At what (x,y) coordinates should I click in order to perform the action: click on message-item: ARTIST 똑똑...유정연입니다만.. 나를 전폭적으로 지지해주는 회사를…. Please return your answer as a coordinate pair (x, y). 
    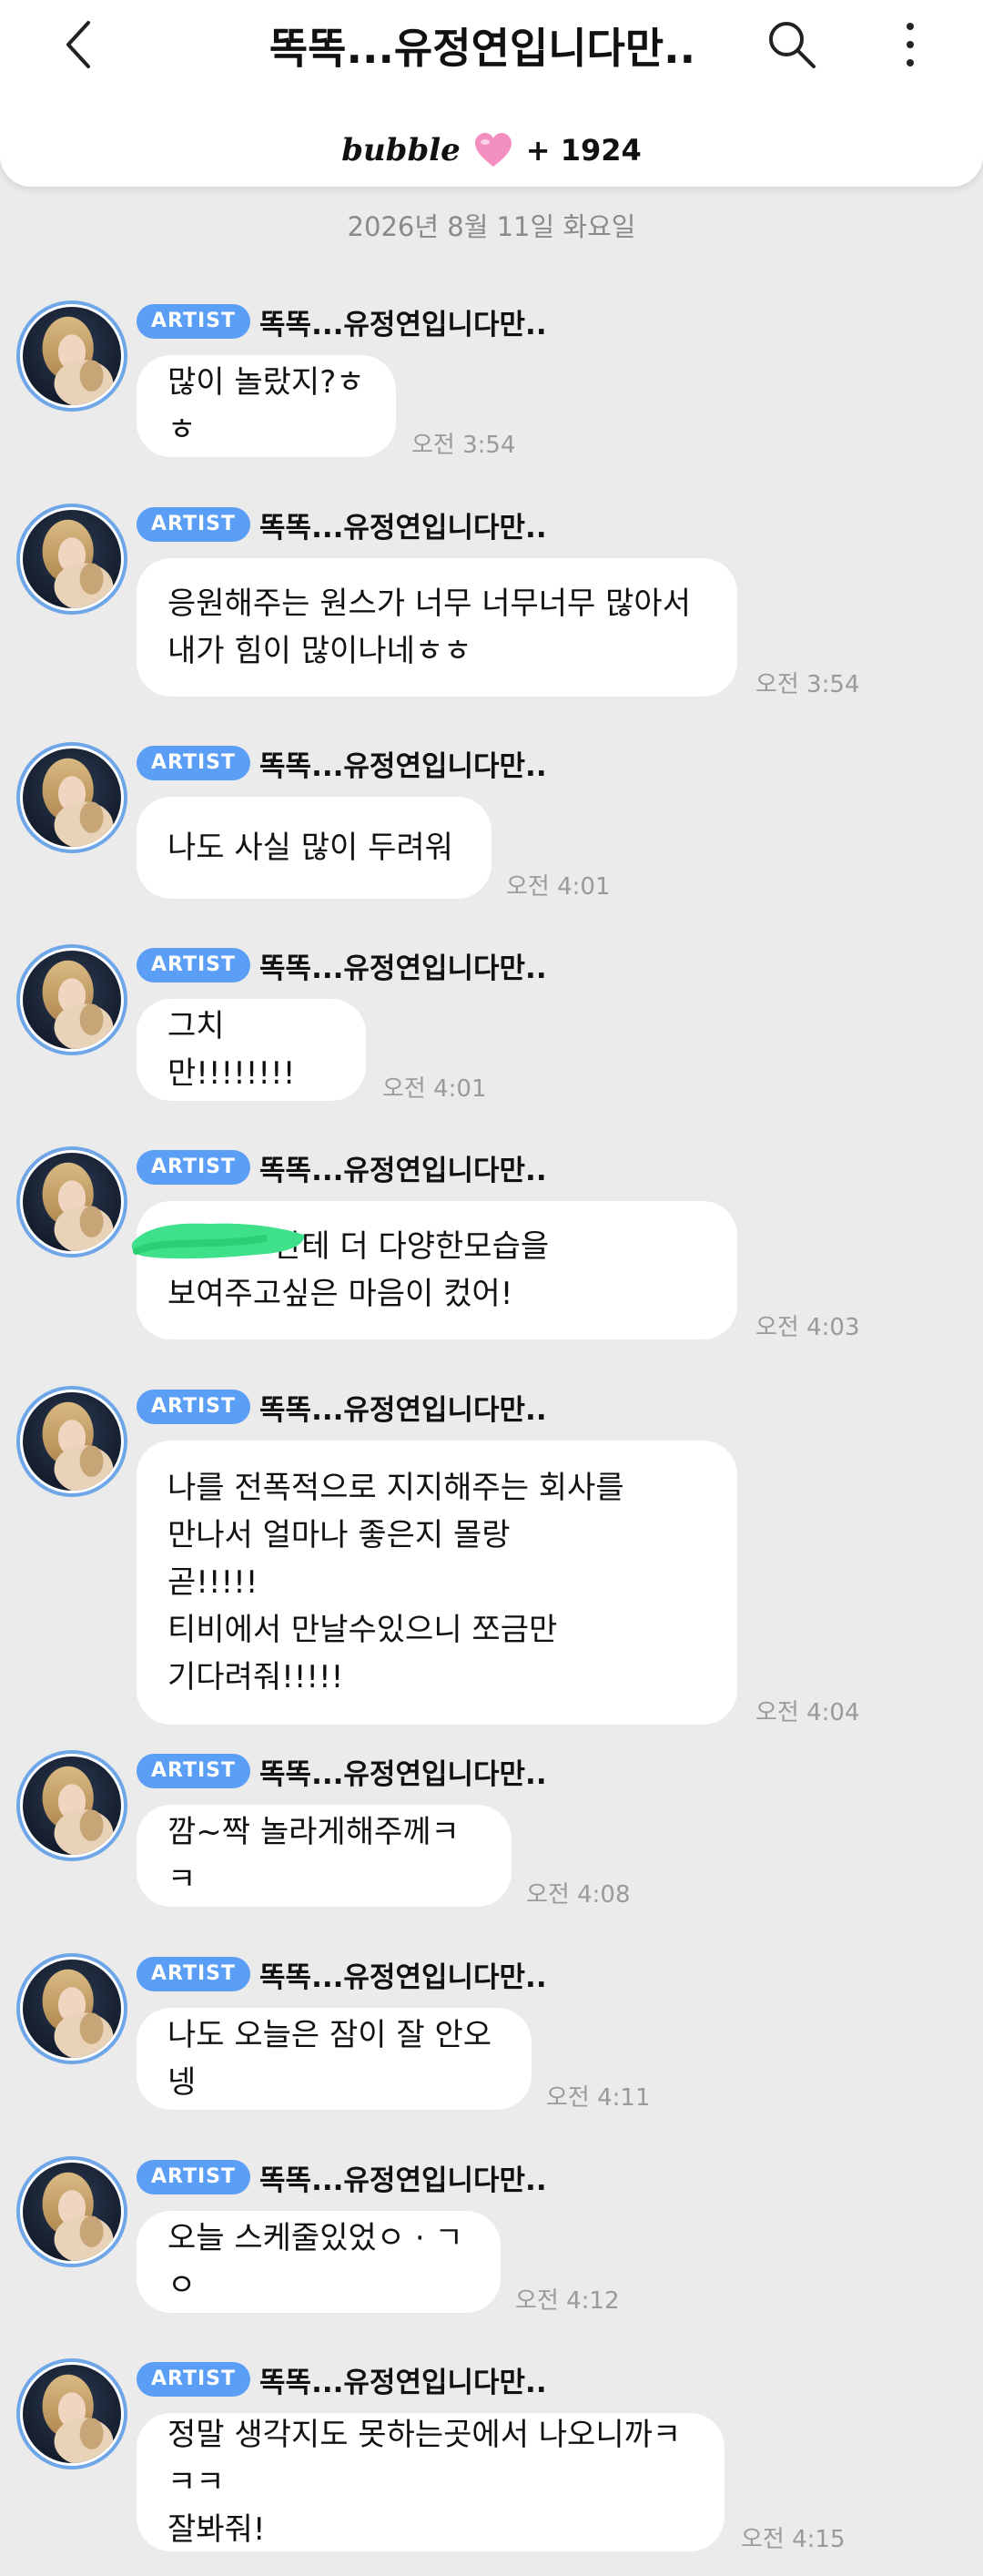
    Looking at the image, I should click on (491, 1559).